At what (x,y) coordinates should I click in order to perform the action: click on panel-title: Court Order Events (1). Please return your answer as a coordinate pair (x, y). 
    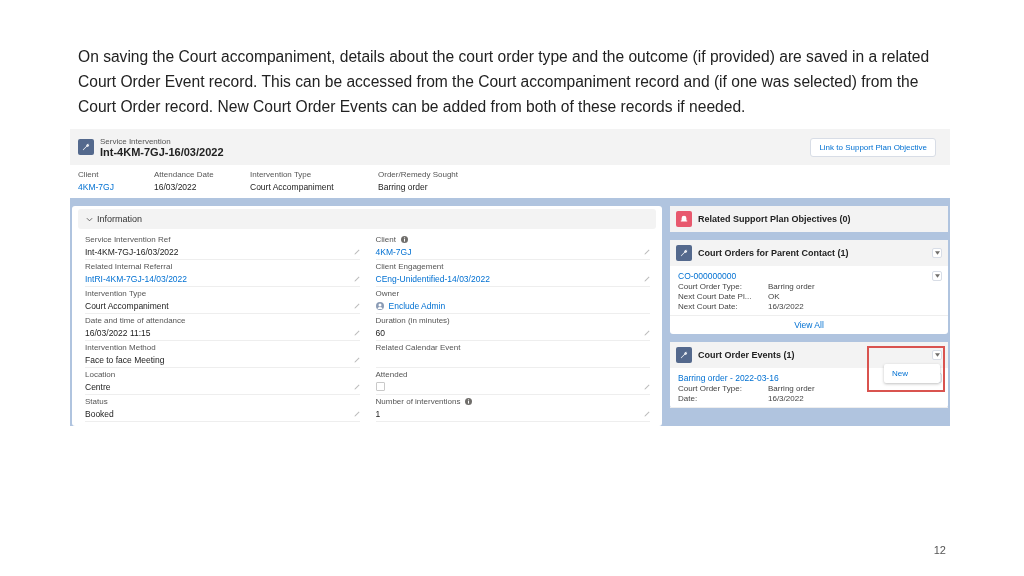
    Looking at the image, I should click on (747, 355).